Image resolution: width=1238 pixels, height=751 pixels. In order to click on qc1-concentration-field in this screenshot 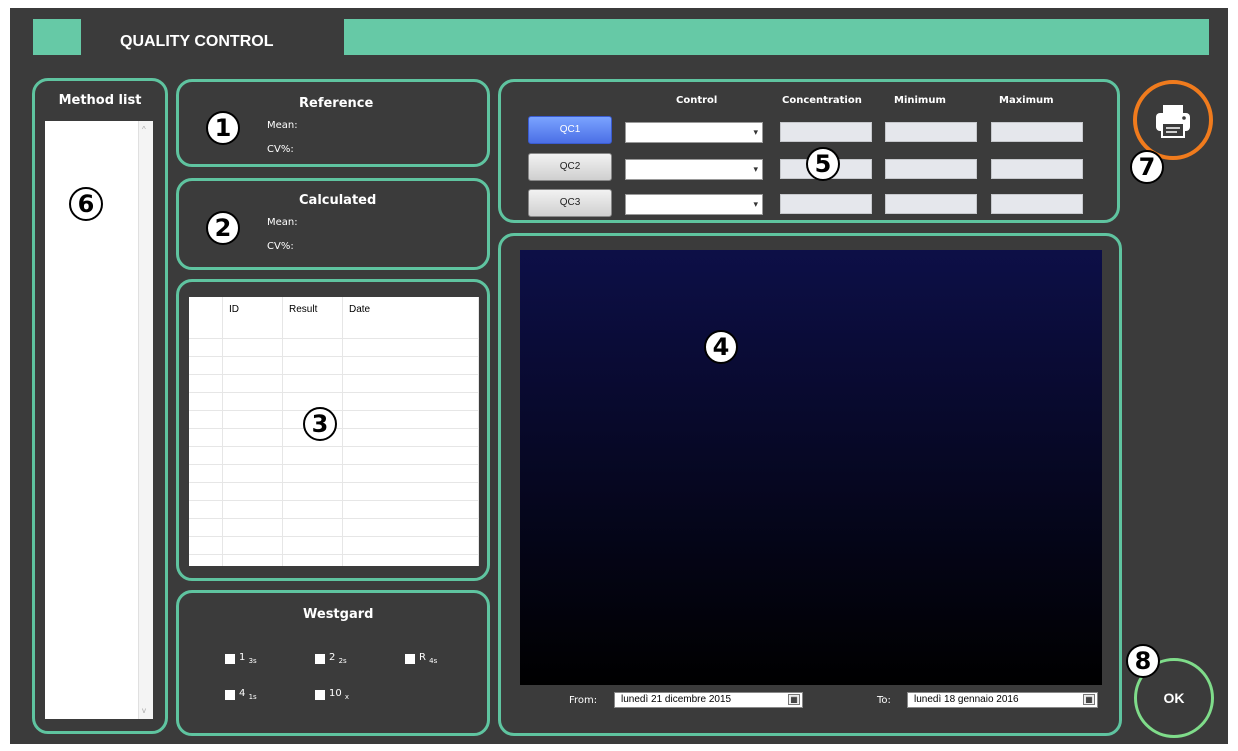, I will do `click(826, 132)`.